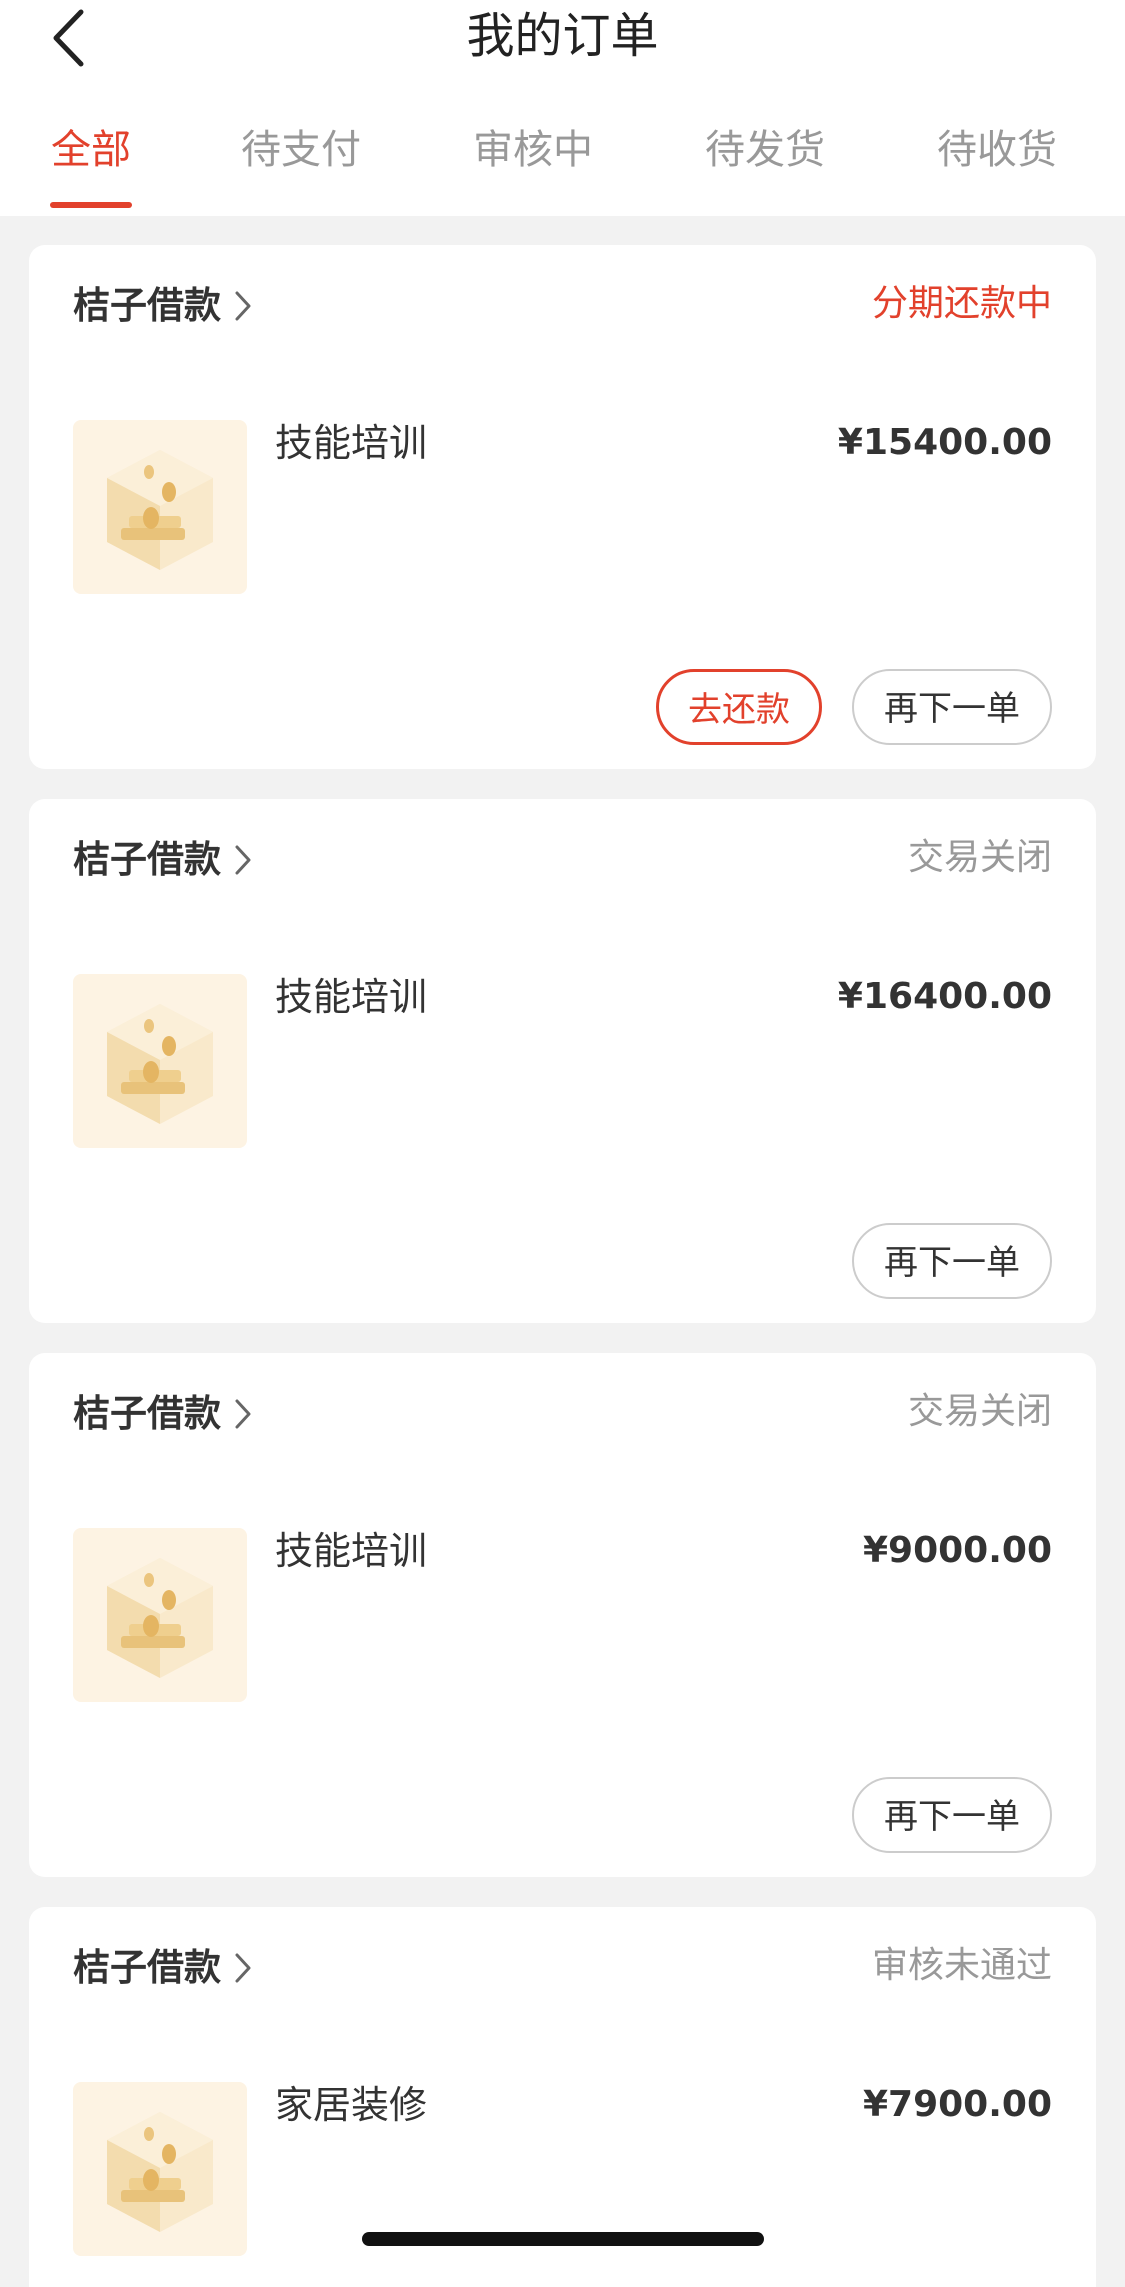 The image size is (1125, 2287). What do you see at coordinates (301, 150) in the screenshot?
I see `tab-pending-payment: 待支付` at bounding box center [301, 150].